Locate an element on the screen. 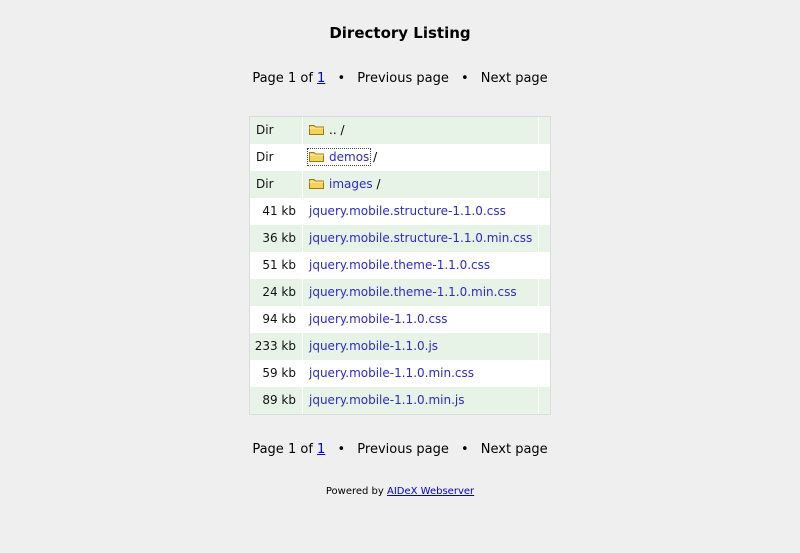 This screenshot has height=553, width=800. directory-row: Dir images / is located at coordinates (400, 184).